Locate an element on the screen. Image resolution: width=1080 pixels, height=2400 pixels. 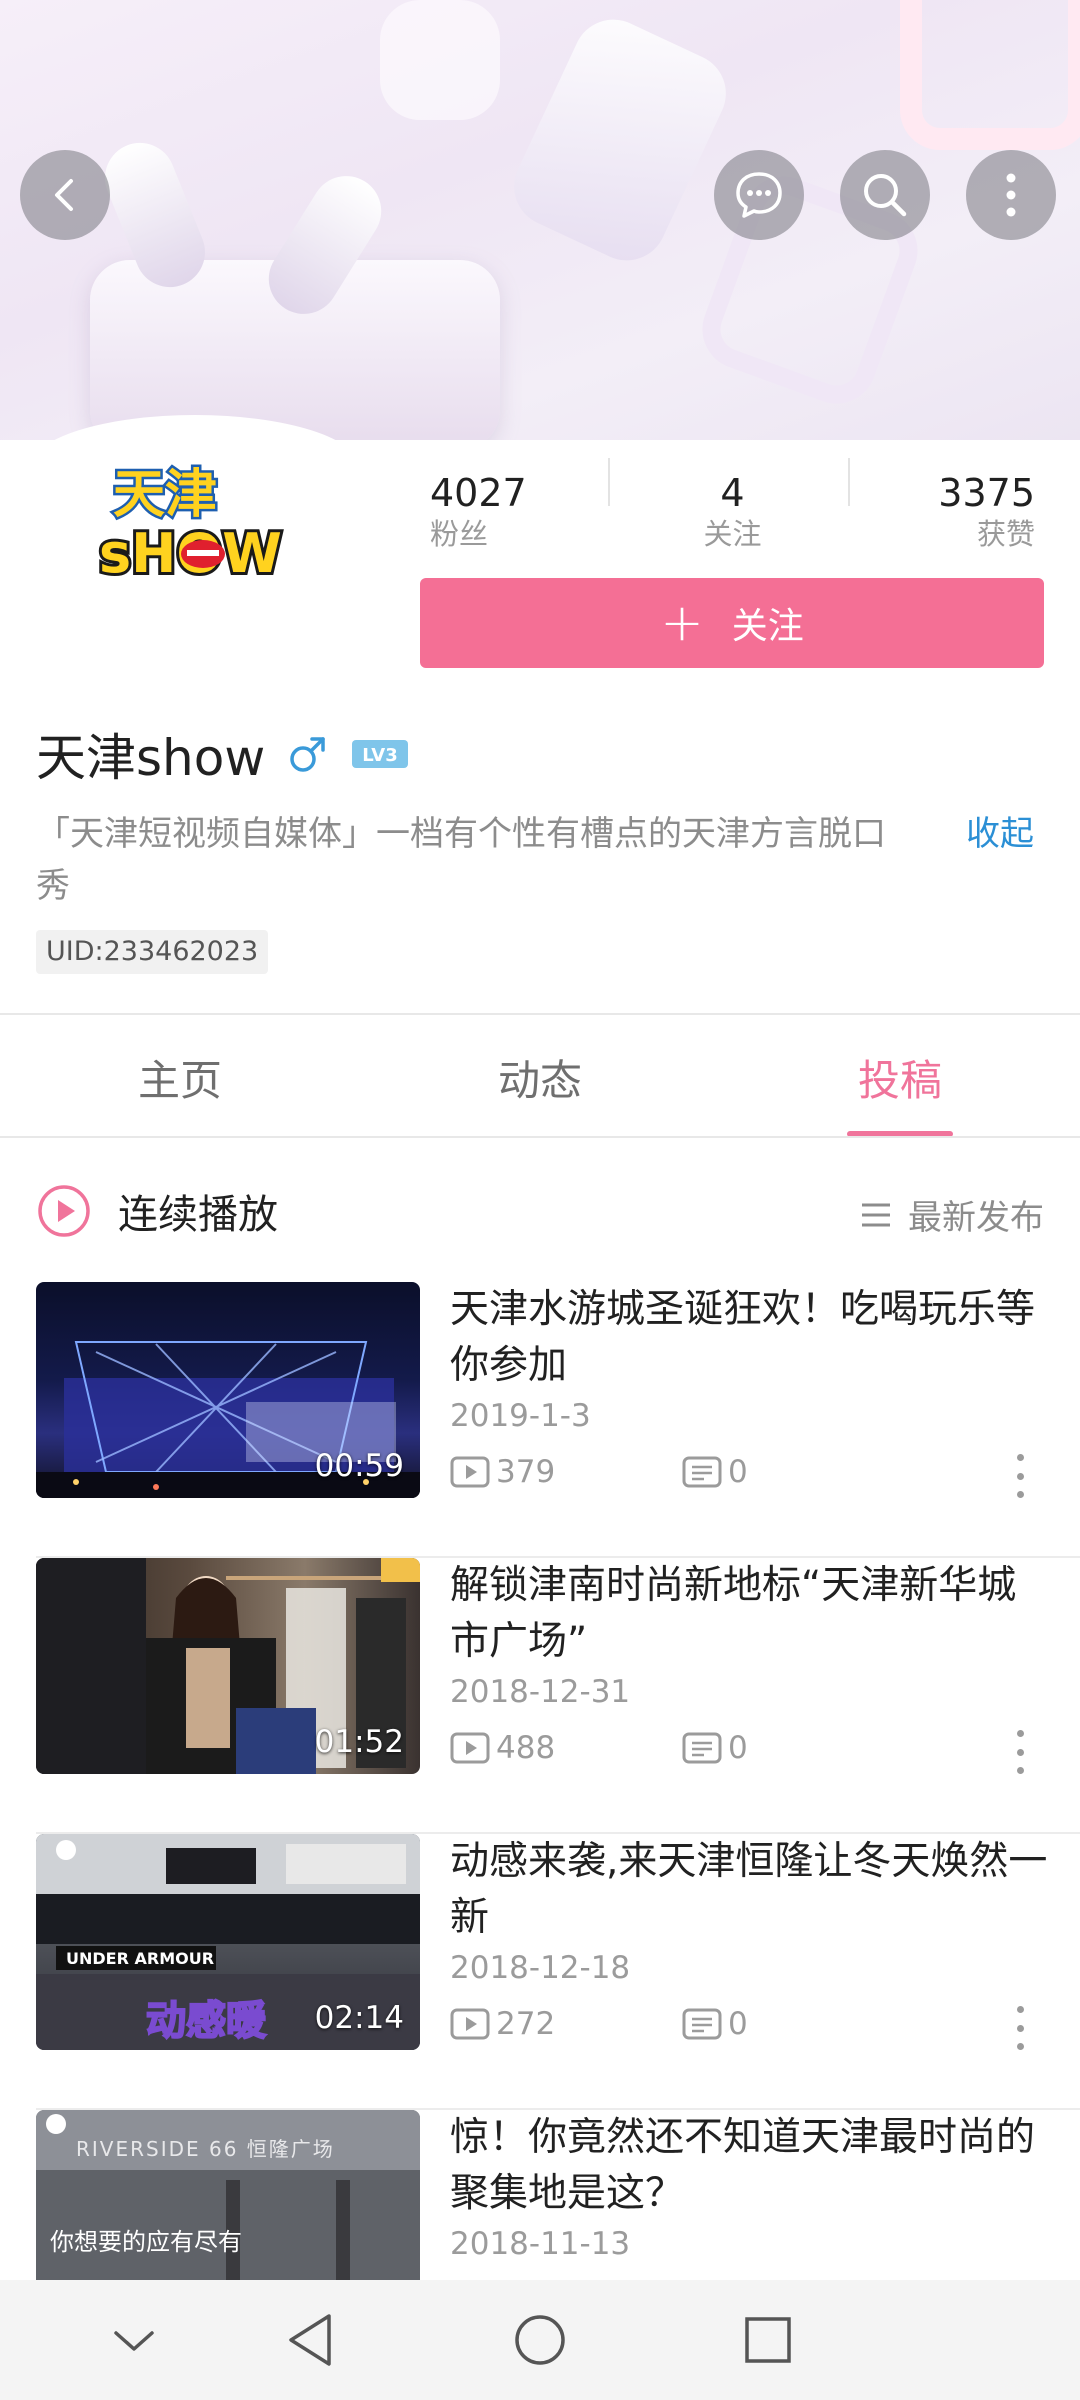
collapse-nav-button is located at coordinates (134, 2340).